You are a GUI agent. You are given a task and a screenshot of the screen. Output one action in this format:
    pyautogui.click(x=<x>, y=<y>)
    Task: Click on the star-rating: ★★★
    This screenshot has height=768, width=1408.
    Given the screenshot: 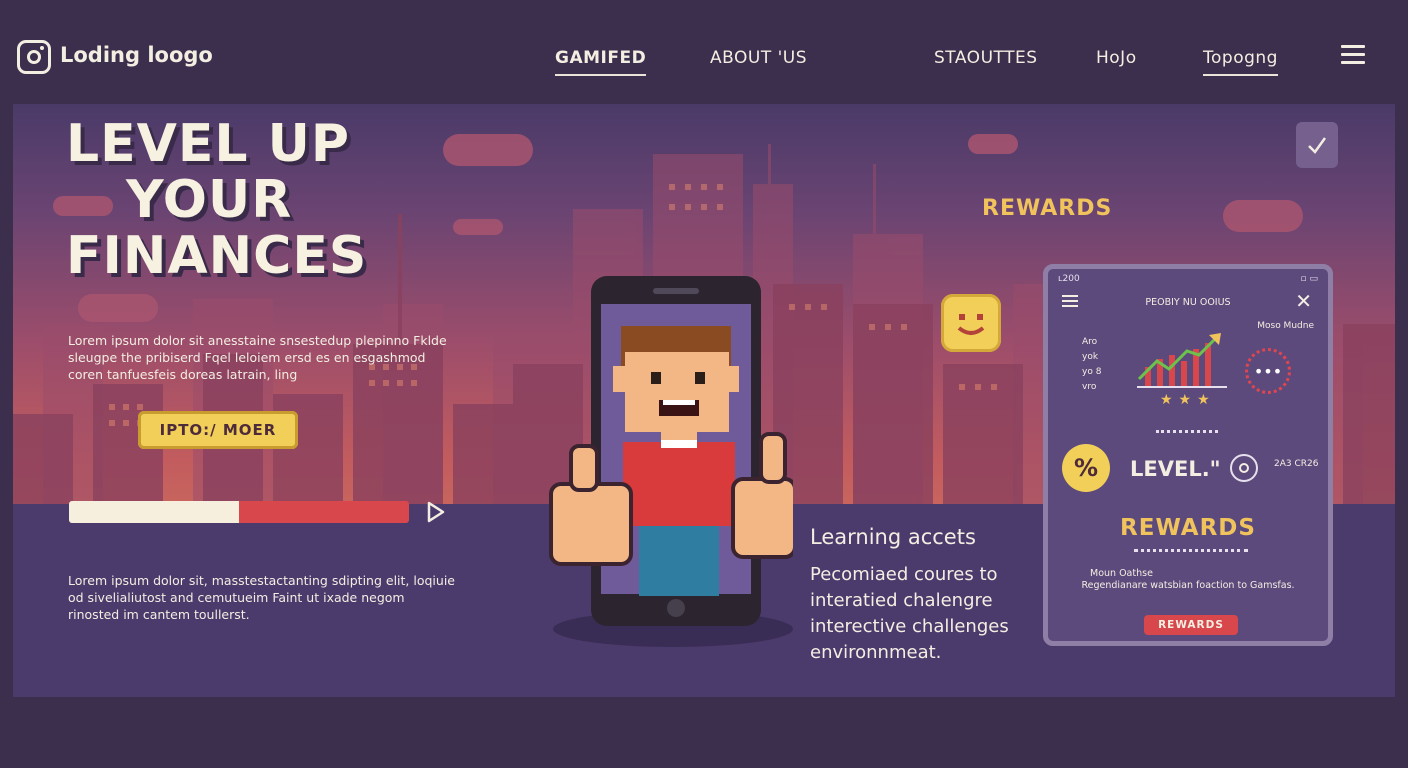 What is the action you would take?
    pyautogui.click(x=1188, y=400)
    